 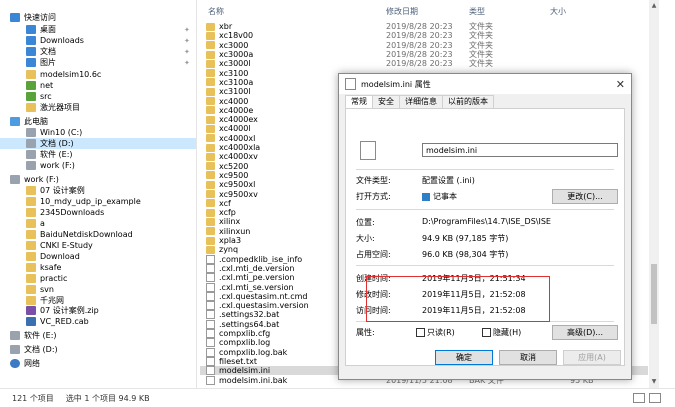 I want to click on nav-item: ksafe, so click(x=98, y=267).